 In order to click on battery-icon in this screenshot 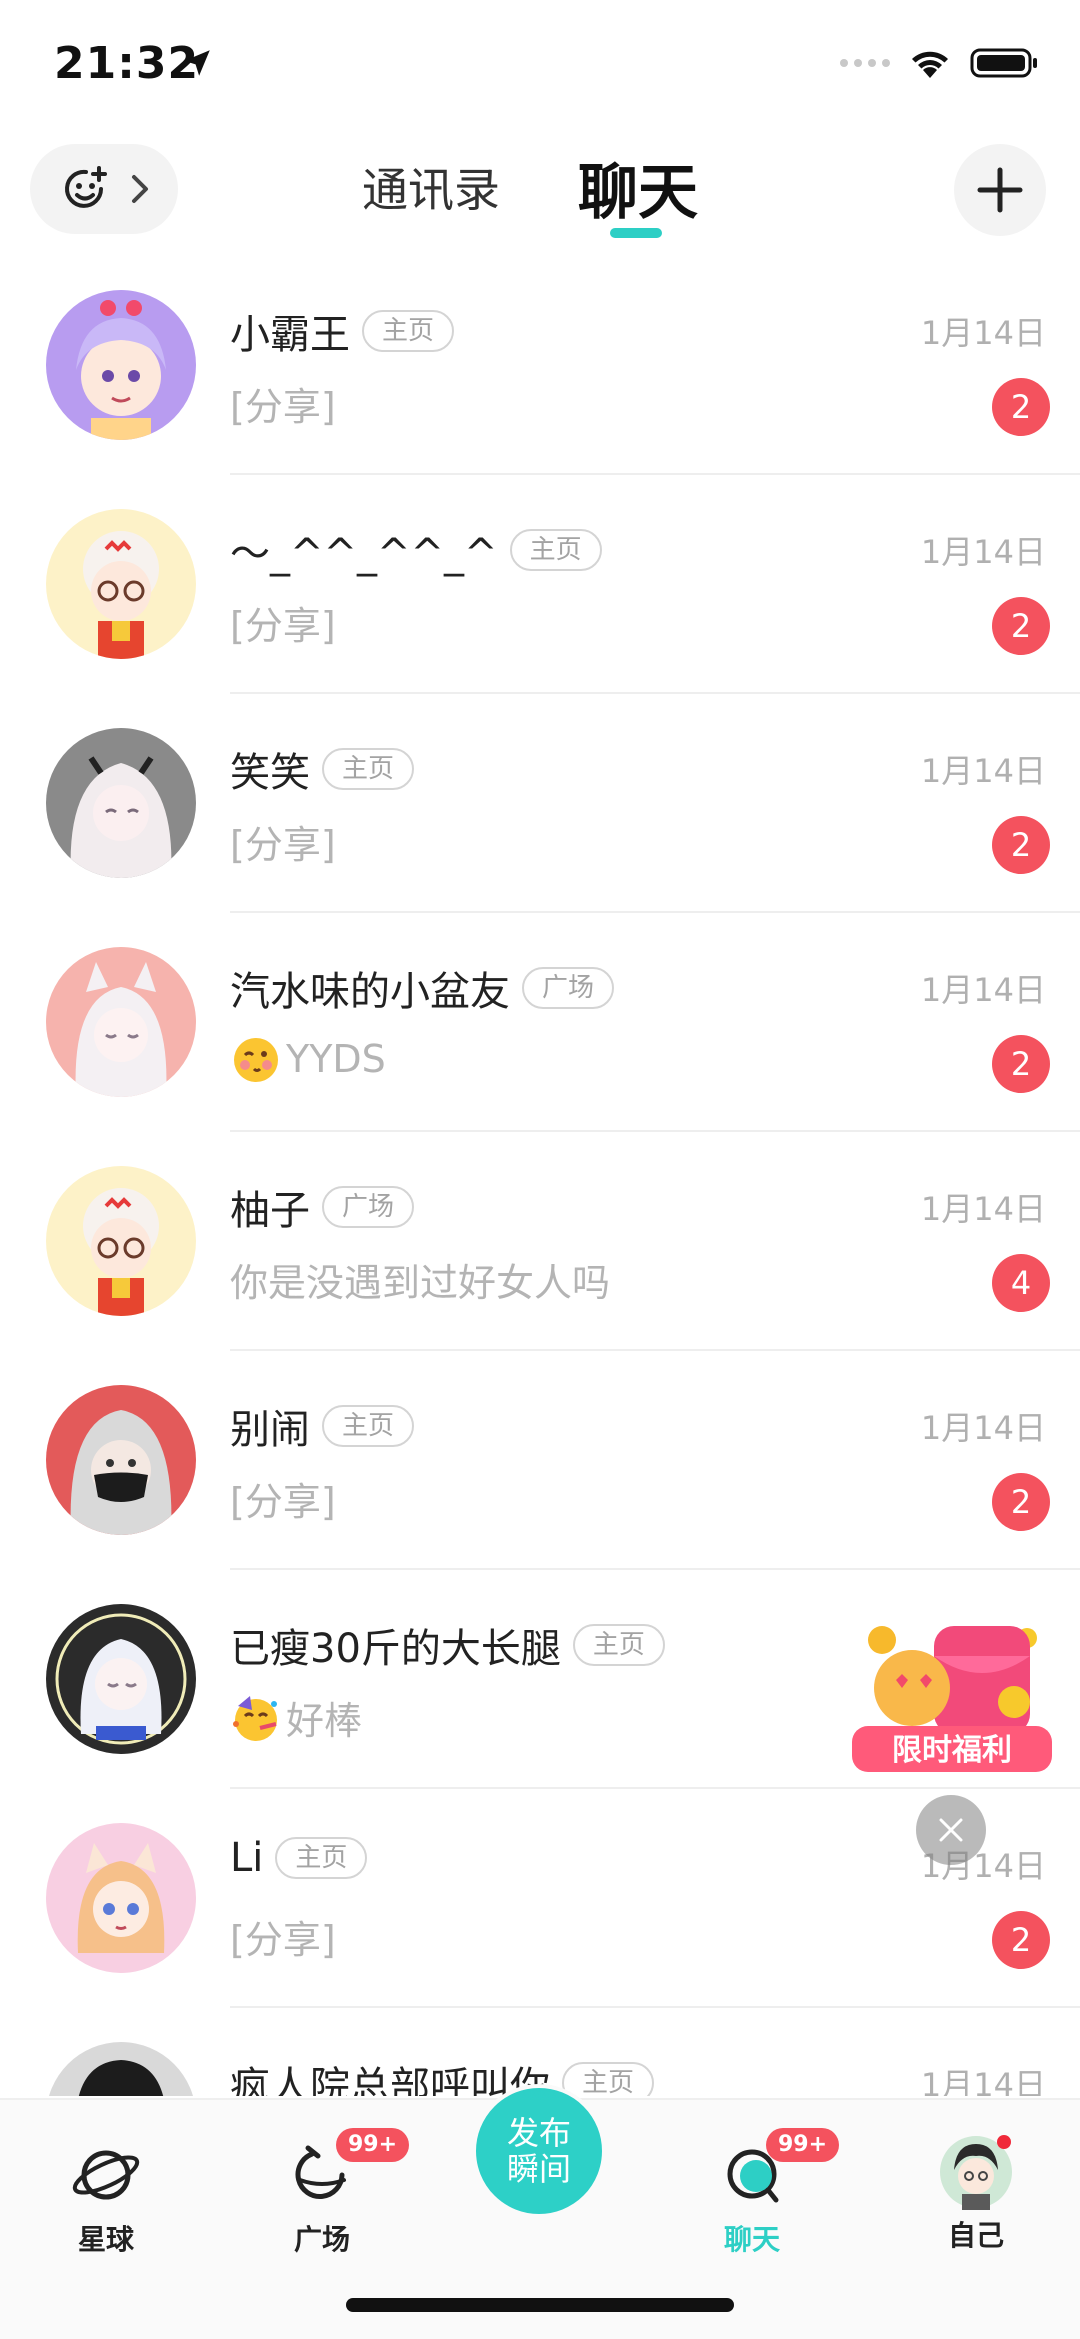, I will do `click(1003, 63)`.